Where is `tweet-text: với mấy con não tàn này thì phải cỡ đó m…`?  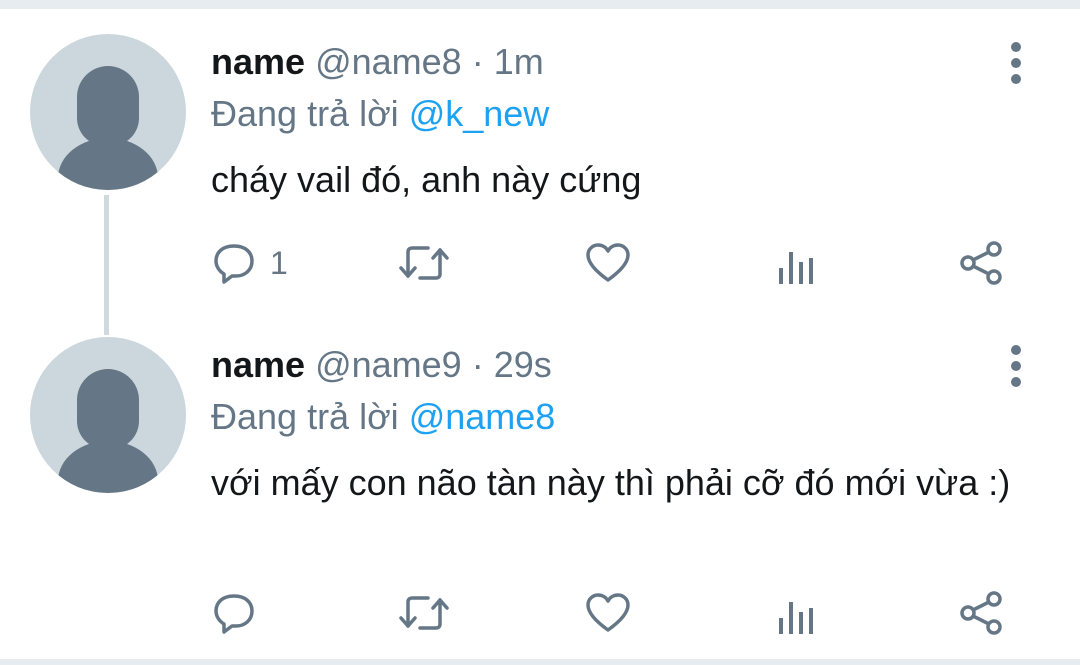
tweet-text: với mấy con não tàn này thì phải cỡ đó m… is located at coordinates (611, 482).